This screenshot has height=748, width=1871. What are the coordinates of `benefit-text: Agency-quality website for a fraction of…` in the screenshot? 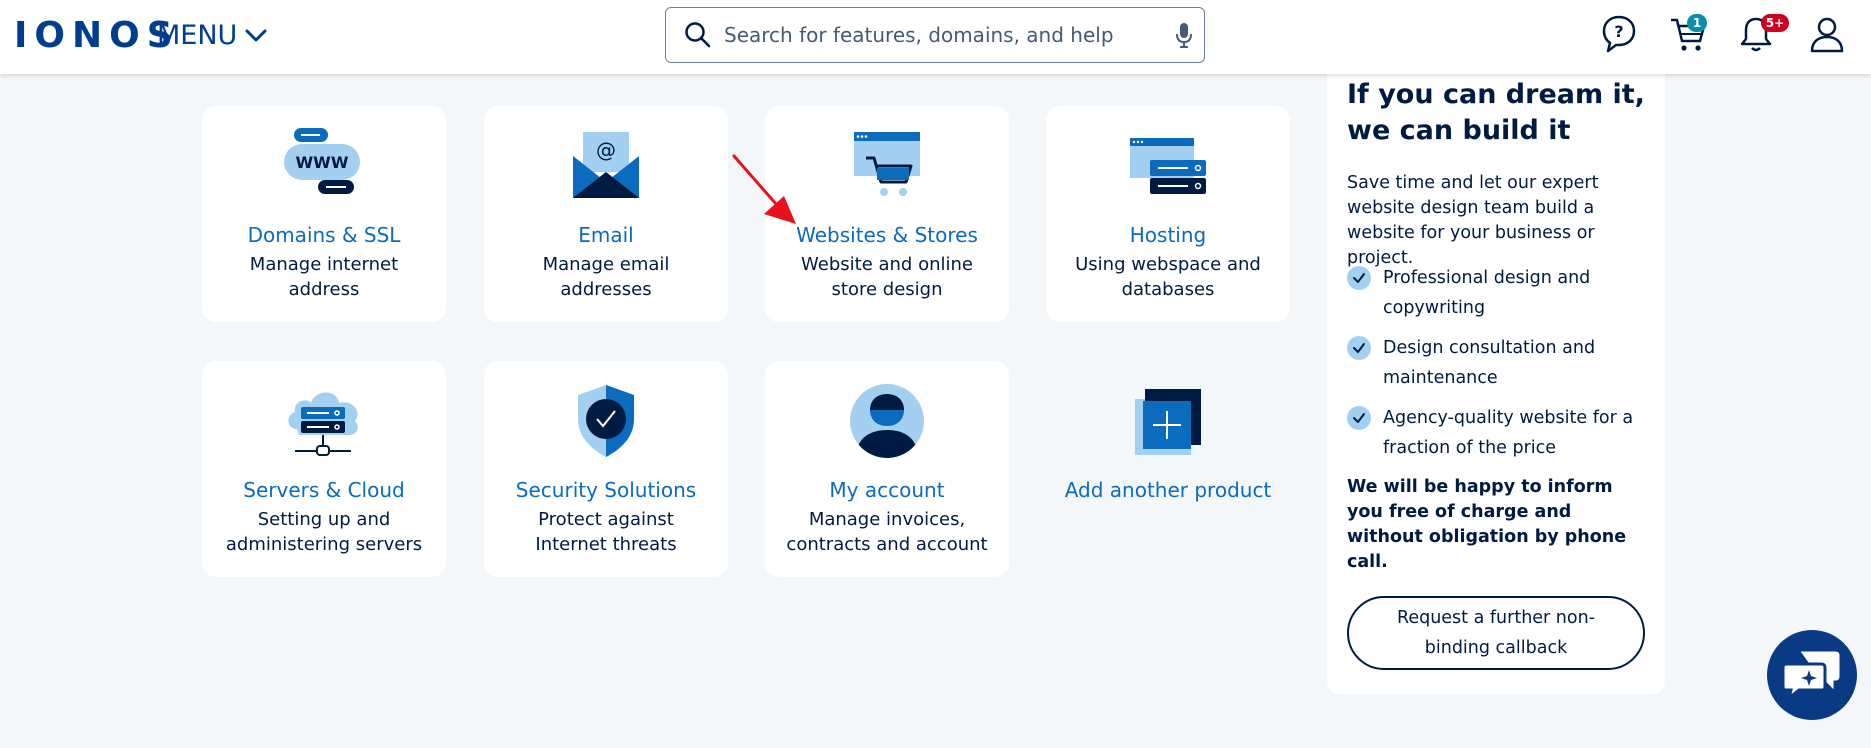 It's located at (1508, 433).